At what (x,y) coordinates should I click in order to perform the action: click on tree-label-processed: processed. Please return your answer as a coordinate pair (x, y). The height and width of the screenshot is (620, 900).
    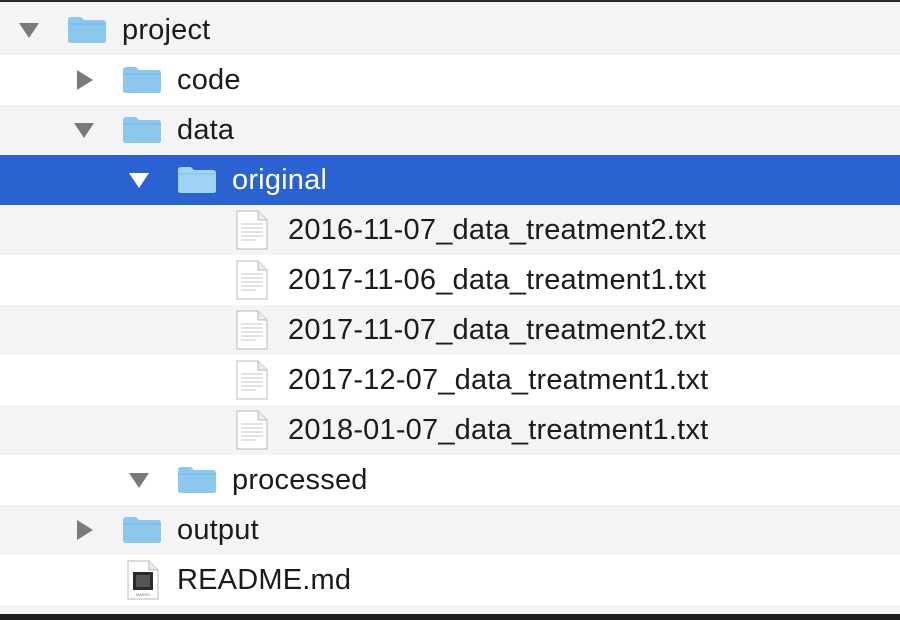
    Looking at the image, I should click on (300, 479).